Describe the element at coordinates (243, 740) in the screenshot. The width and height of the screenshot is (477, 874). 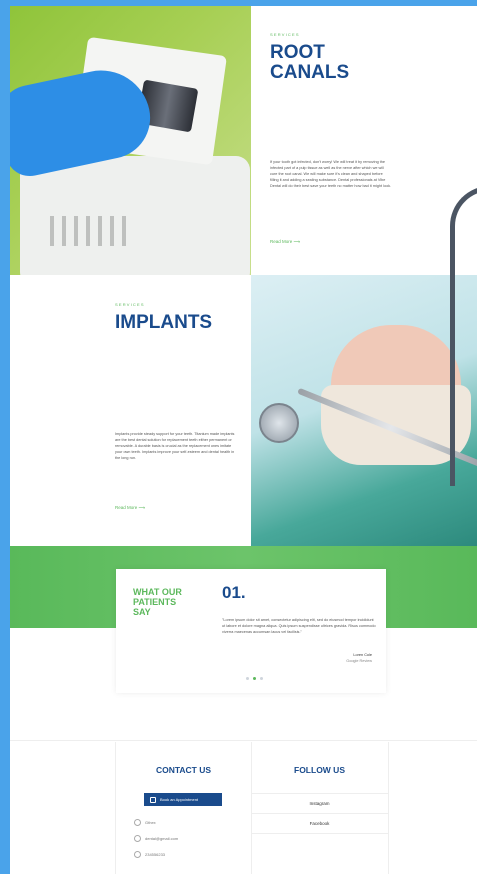
I see `footer-divider` at that location.